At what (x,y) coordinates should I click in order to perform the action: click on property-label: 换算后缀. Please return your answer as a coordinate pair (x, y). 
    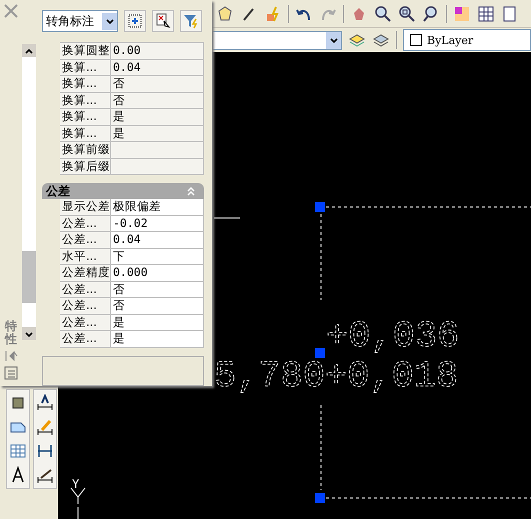
    Looking at the image, I should click on (85, 166).